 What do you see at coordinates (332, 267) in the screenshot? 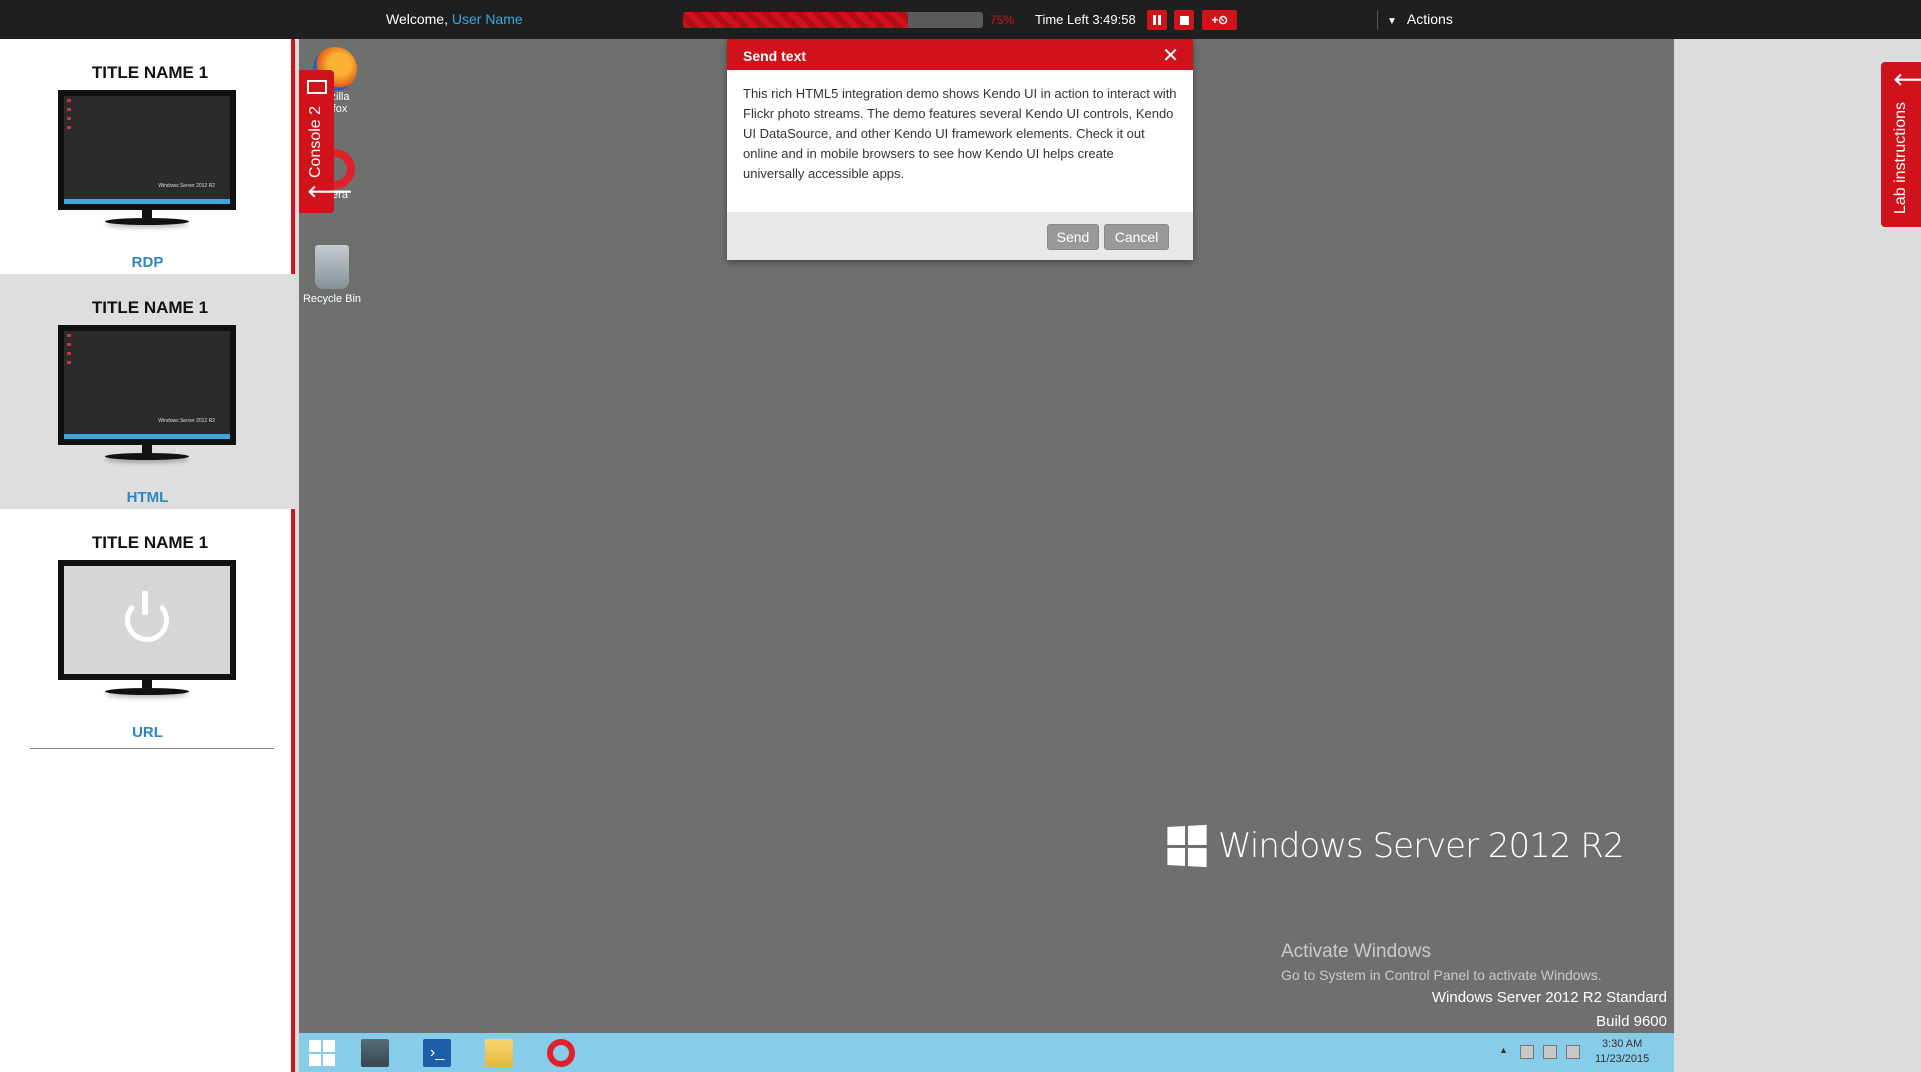
I see `recycle-bin-icon` at bounding box center [332, 267].